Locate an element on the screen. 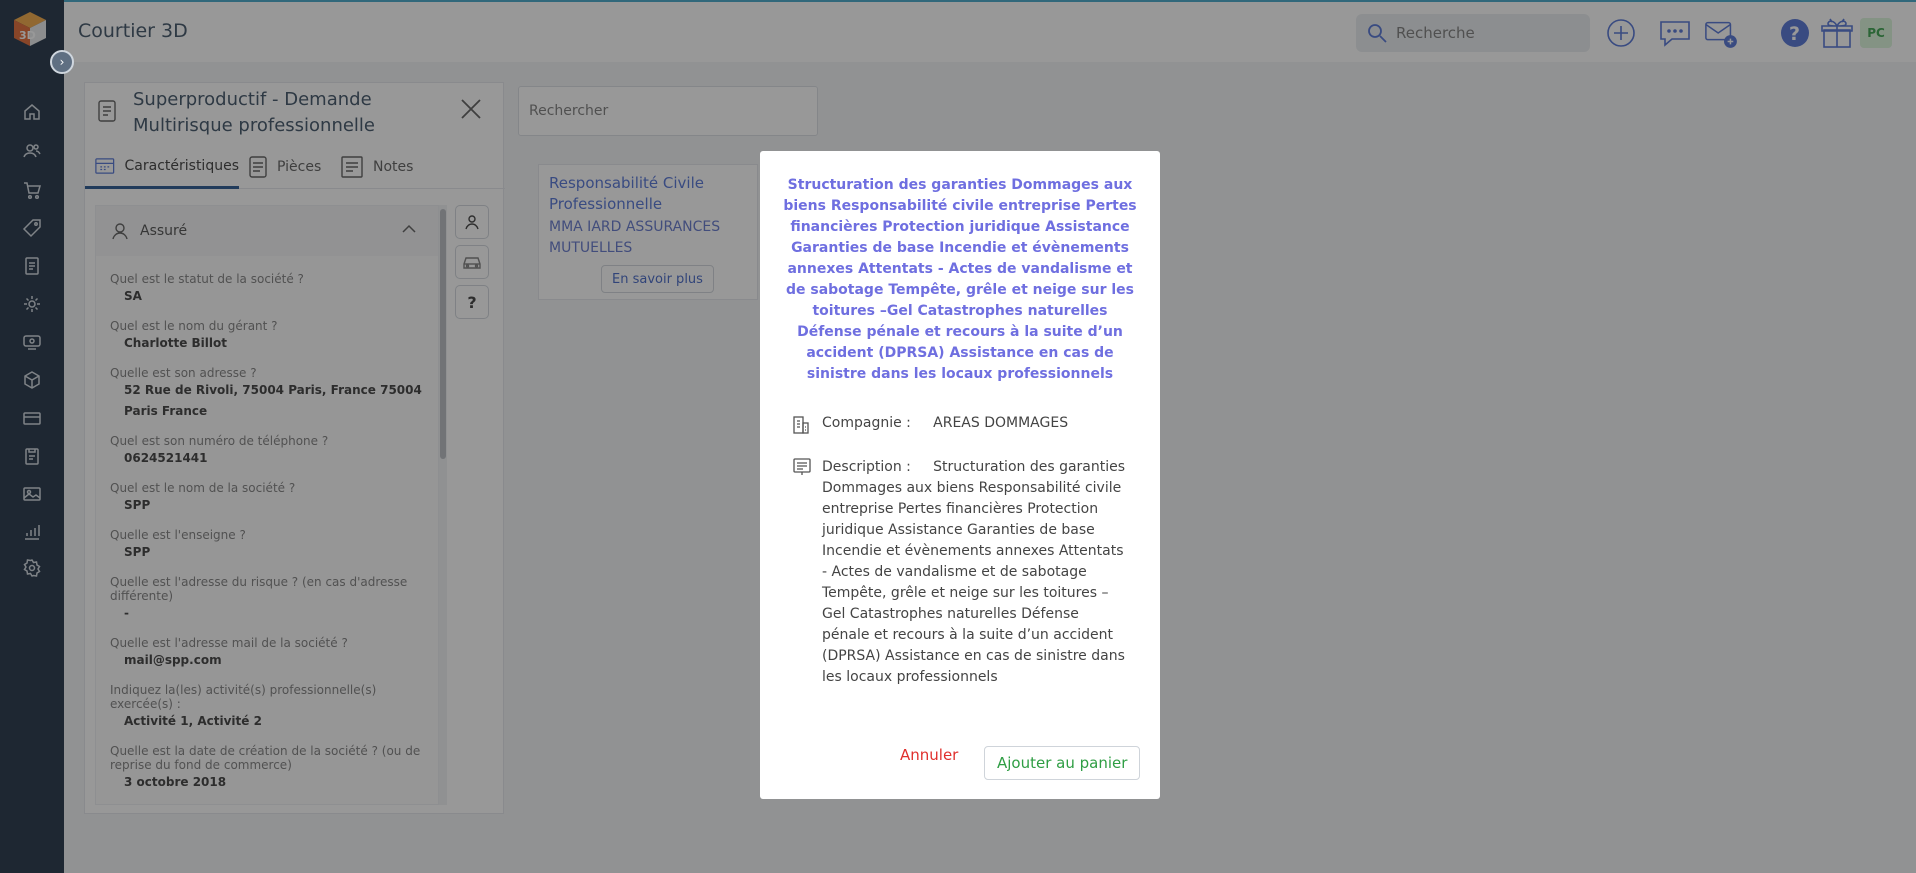 This screenshot has width=1916, height=873. company-value: AREAS DOMMAGES is located at coordinates (1001, 423).